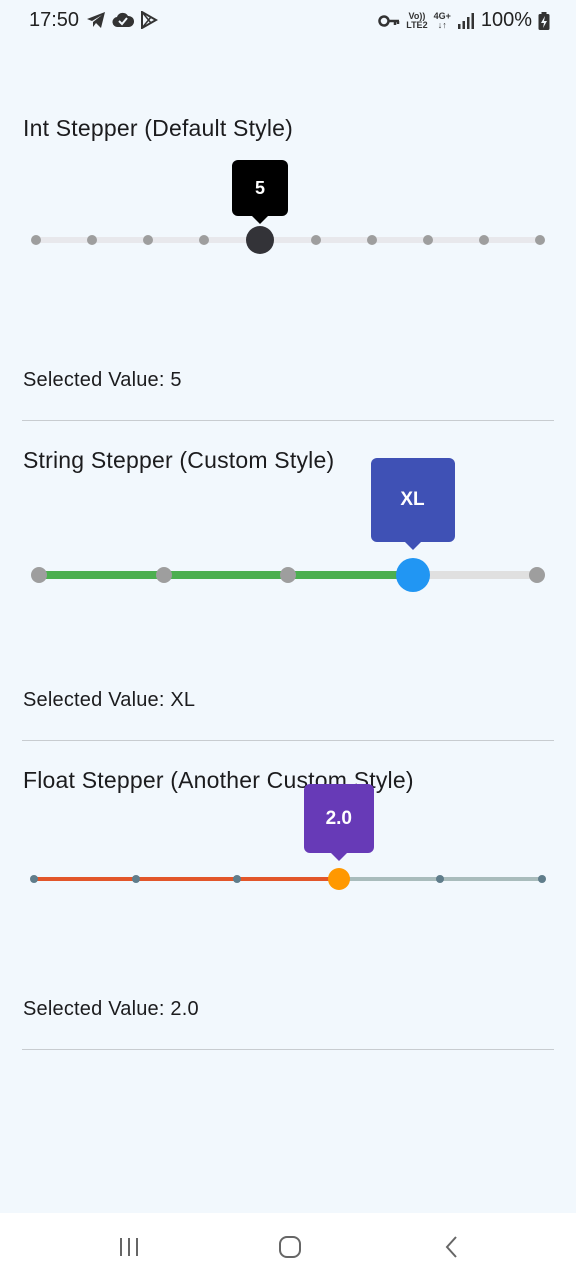  I want to click on recent-apps-icon, so click(129, 1247).